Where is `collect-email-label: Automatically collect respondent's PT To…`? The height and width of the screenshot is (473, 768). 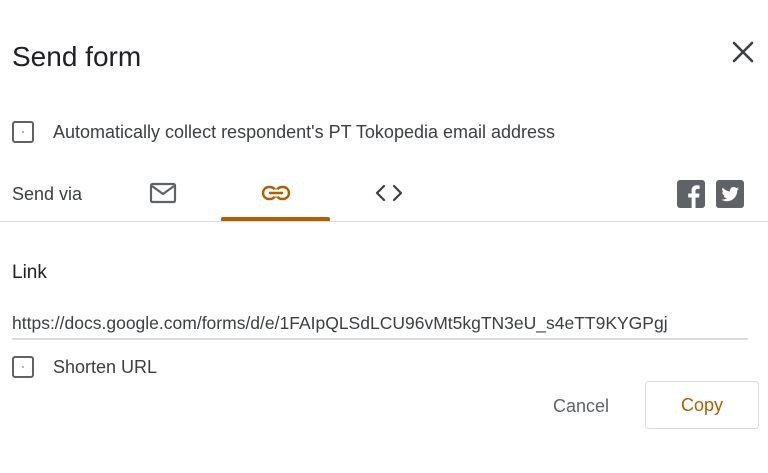 collect-email-label: Automatically collect respondent's PT To… is located at coordinates (304, 132).